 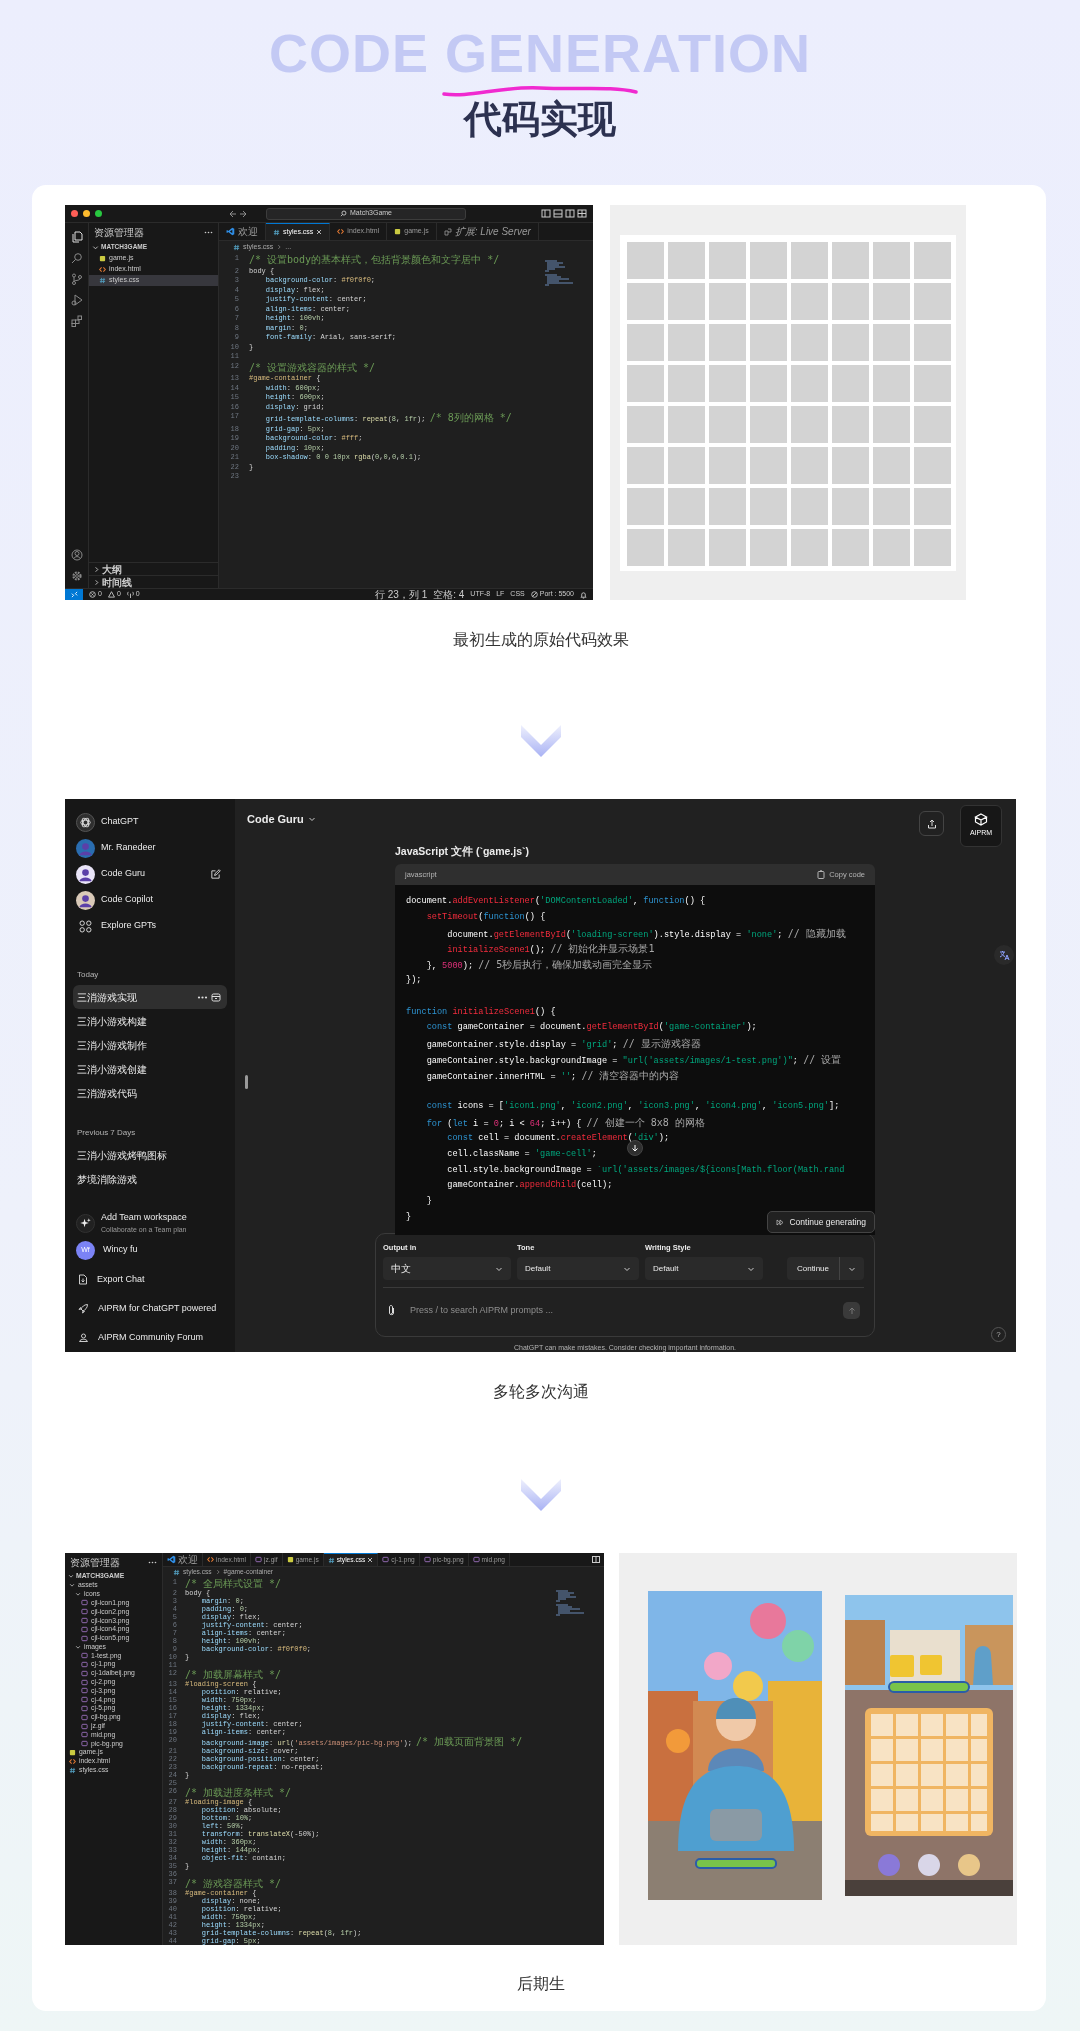 I want to click on caption: 后期生, so click(x=540, y=1983).